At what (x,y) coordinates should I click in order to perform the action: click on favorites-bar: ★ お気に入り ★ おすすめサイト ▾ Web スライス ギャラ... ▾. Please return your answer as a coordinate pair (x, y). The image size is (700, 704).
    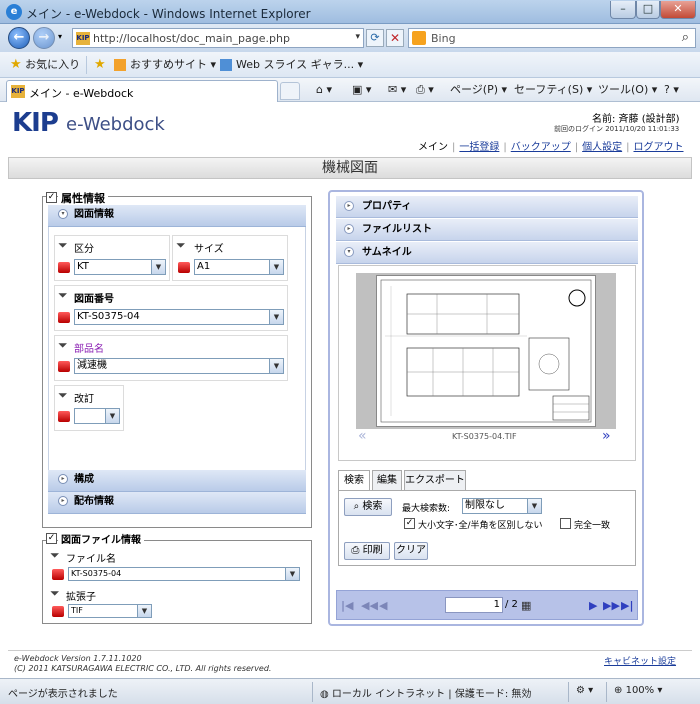
    Looking at the image, I should click on (350, 65).